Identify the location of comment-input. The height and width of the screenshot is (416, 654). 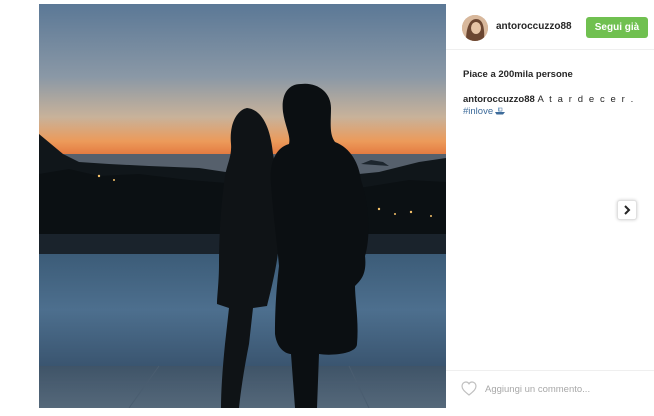
(565, 389).